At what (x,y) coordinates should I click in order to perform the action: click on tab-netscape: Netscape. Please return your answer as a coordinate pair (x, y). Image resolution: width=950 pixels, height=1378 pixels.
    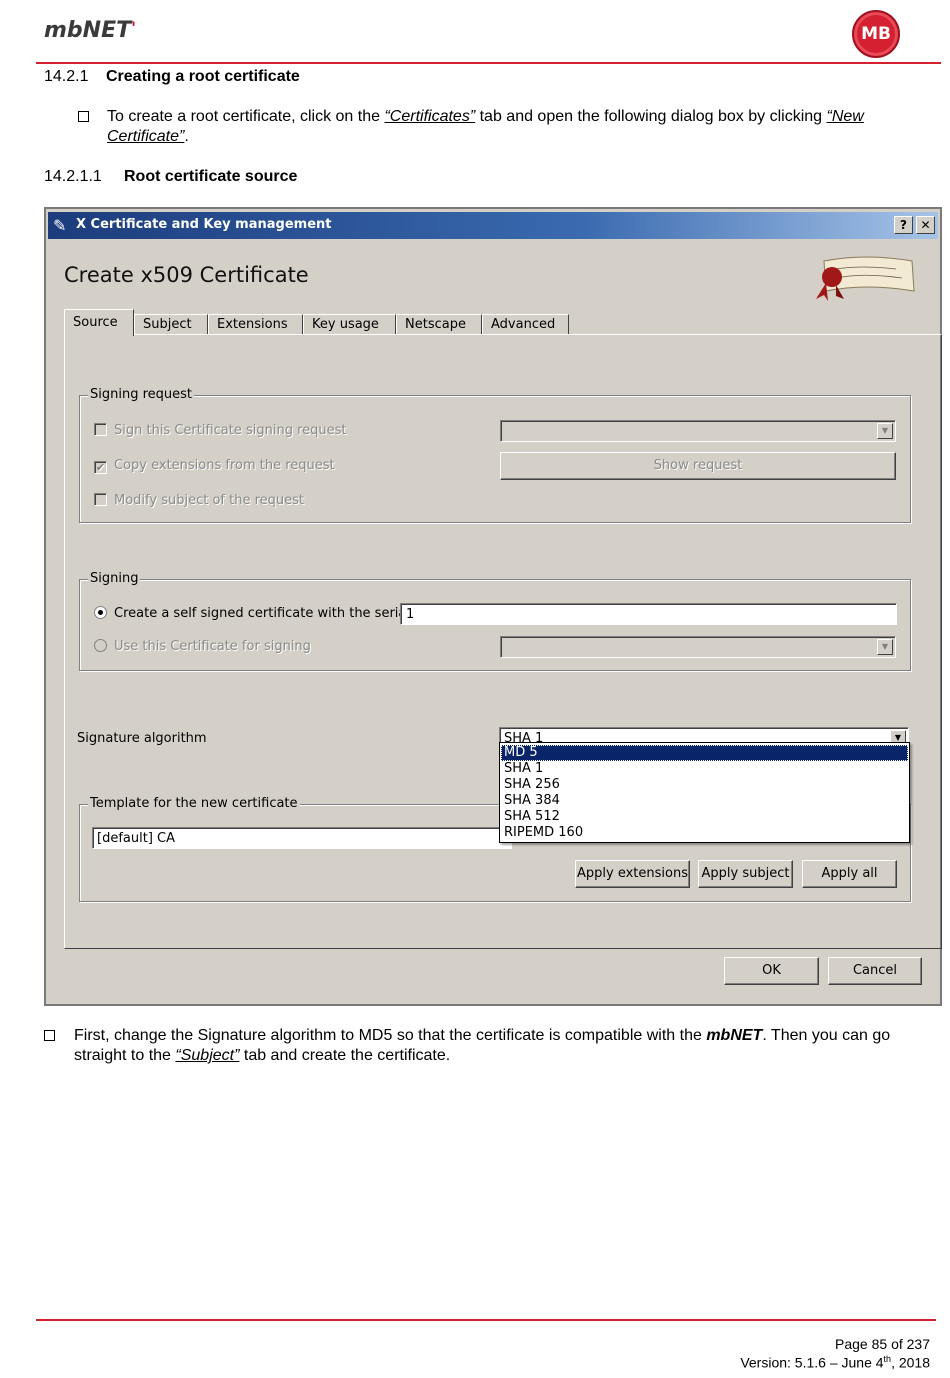
    Looking at the image, I should click on (439, 324).